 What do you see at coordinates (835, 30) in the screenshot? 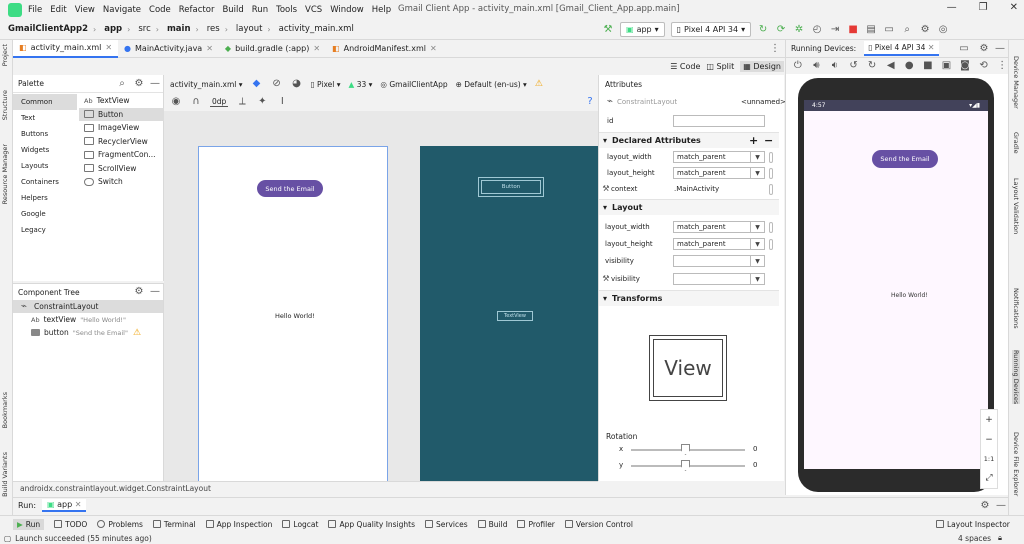
I see `attach-debugger-icon: ⇥` at bounding box center [835, 30].